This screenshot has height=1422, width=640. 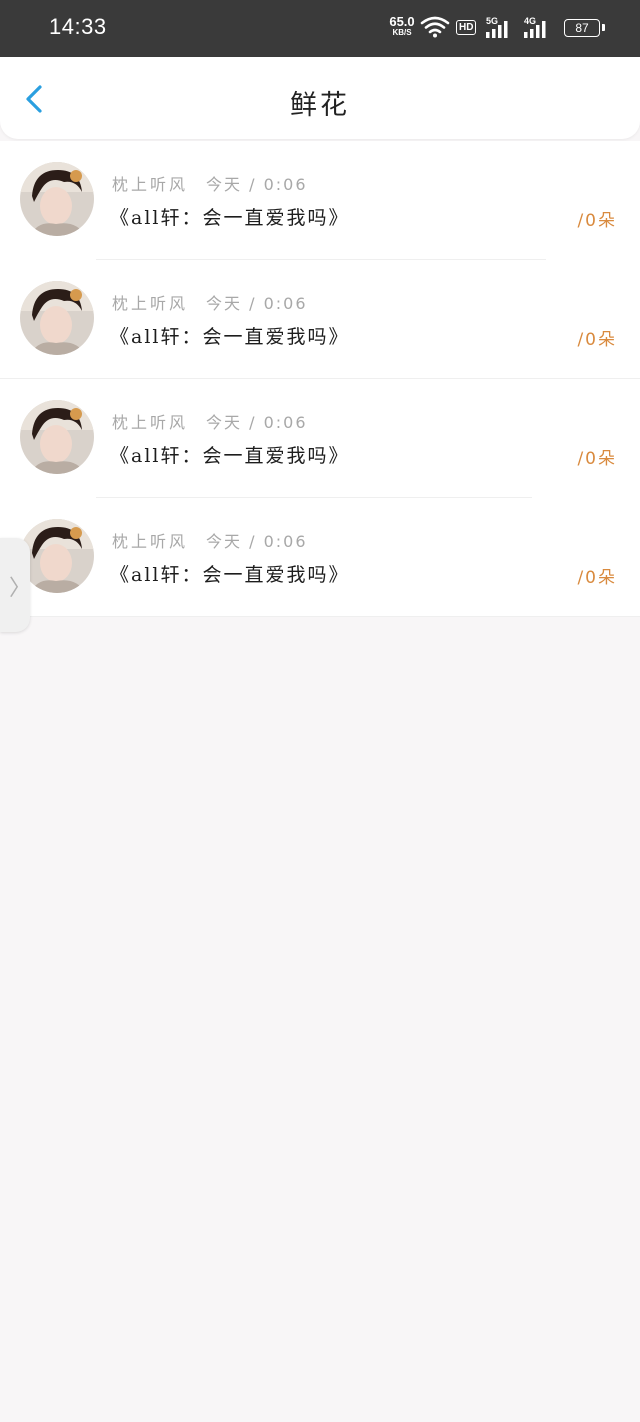 I want to click on side-drawer-handle: 〉, so click(x=16, y=585).